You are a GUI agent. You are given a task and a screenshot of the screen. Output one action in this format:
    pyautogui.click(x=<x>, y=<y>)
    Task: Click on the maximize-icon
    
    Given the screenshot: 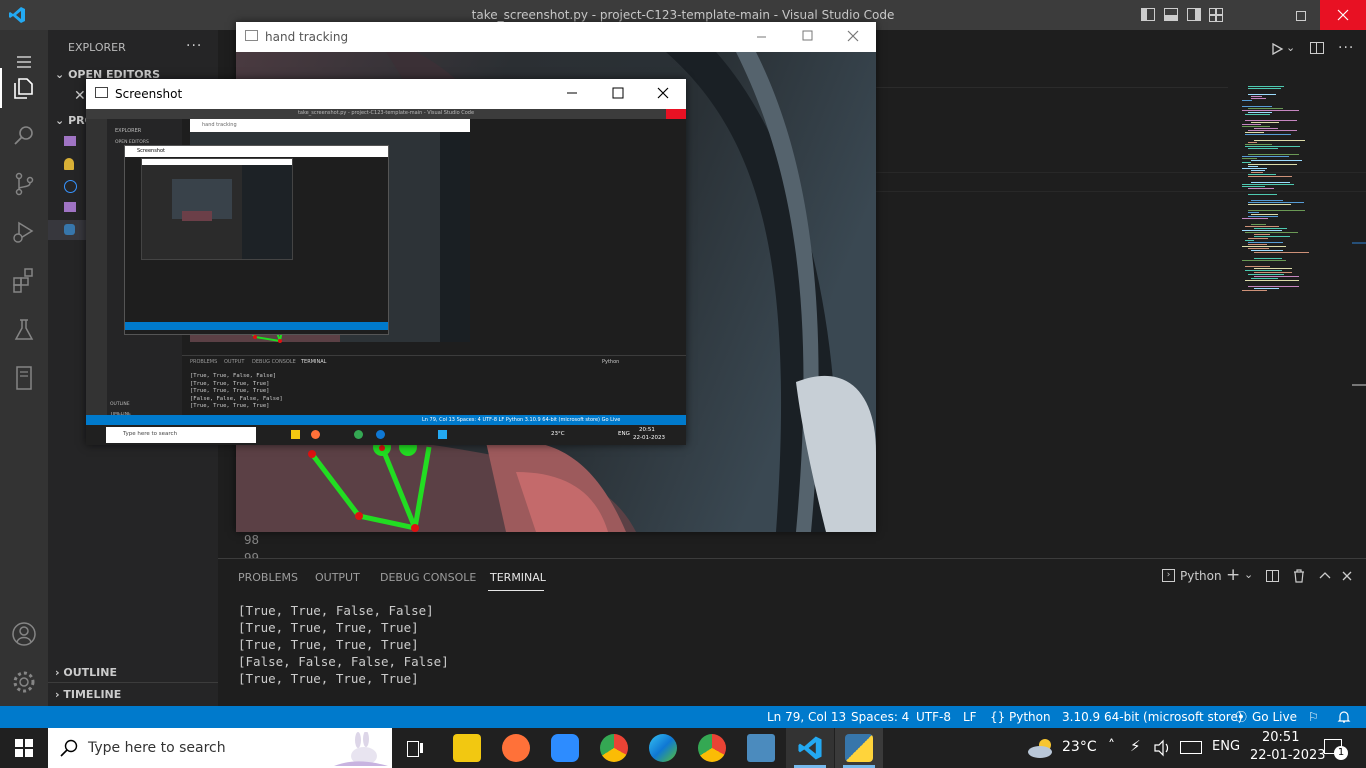 What is the action you would take?
    pyautogui.click(x=617, y=94)
    